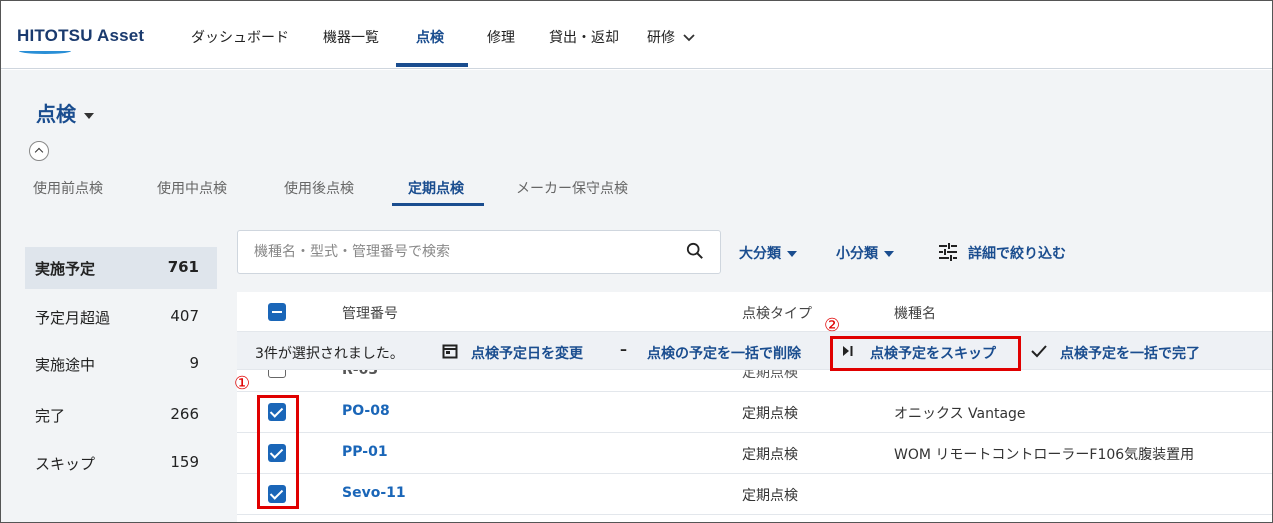  Describe the element at coordinates (436, 188) in the screenshot. I see `tab-periodic: 定期点検` at that location.